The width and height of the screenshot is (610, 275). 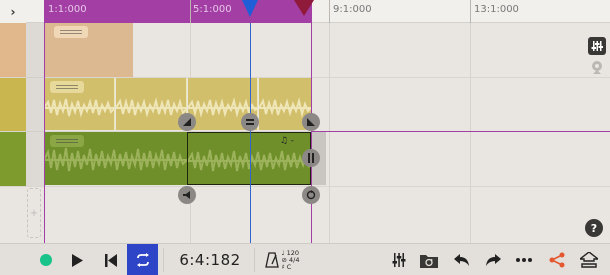 I want to click on playhead, so click(x=250, y=133).